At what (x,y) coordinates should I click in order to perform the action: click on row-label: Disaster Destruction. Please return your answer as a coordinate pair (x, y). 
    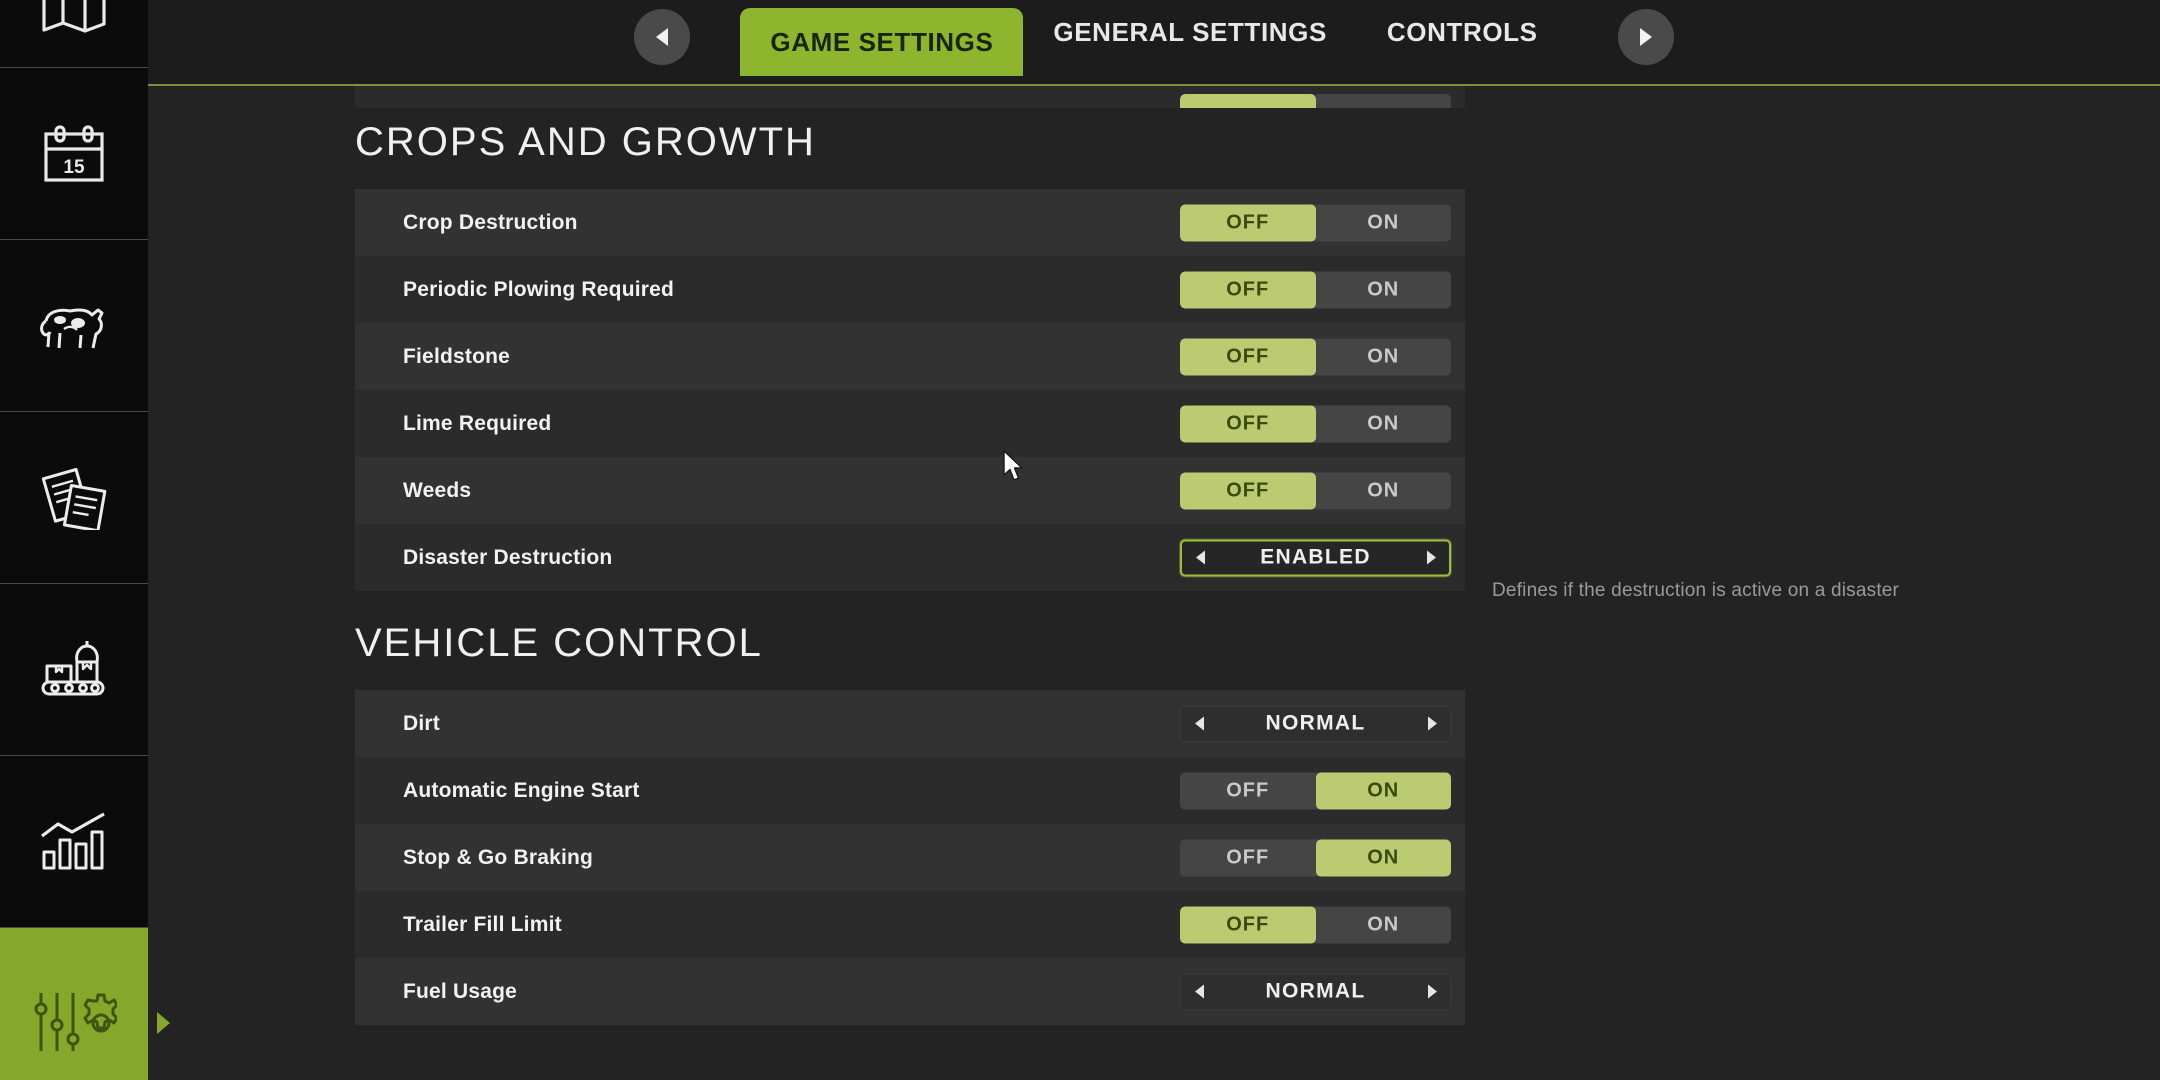
    Looking at the image, I should click on (508, 557).